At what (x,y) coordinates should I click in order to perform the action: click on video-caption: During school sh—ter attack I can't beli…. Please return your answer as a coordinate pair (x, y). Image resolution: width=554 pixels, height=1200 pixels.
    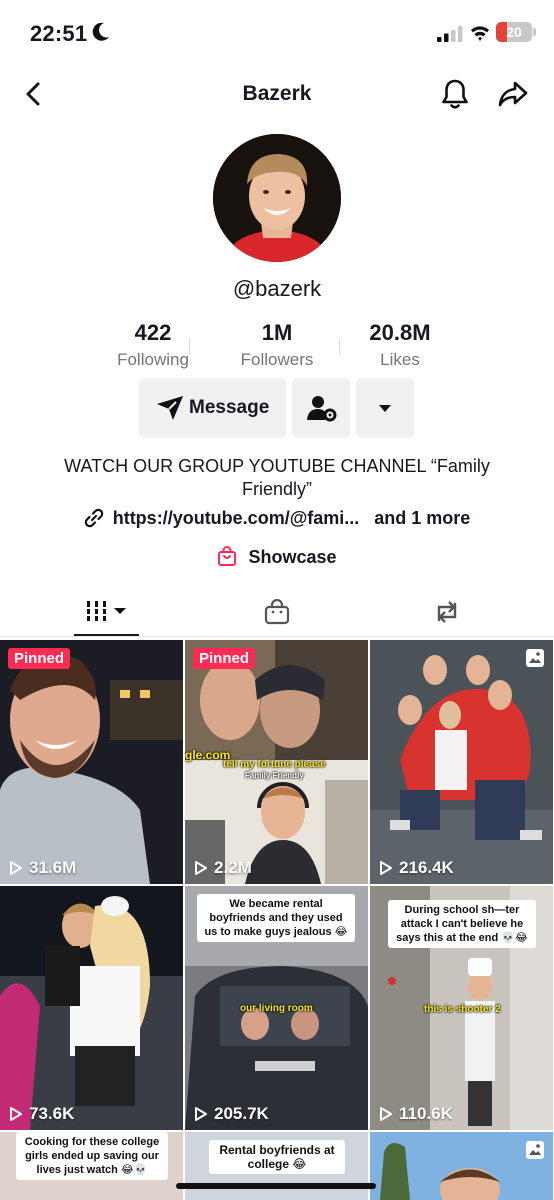
    Looking at the image, I should click on (462, 924).